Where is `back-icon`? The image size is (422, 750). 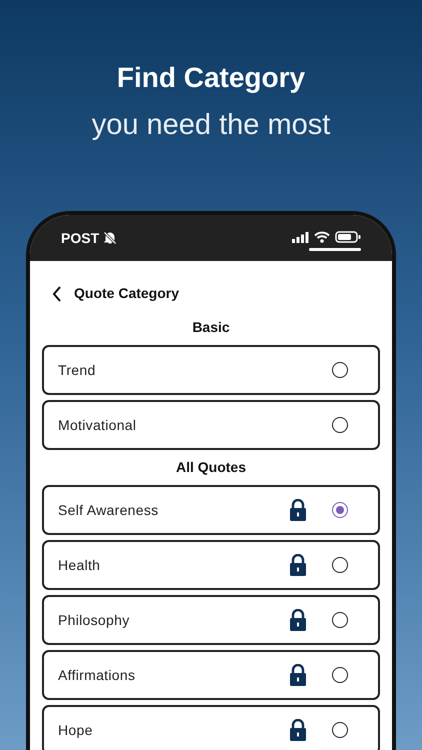 back-icon is located at coordinates (57, 294).